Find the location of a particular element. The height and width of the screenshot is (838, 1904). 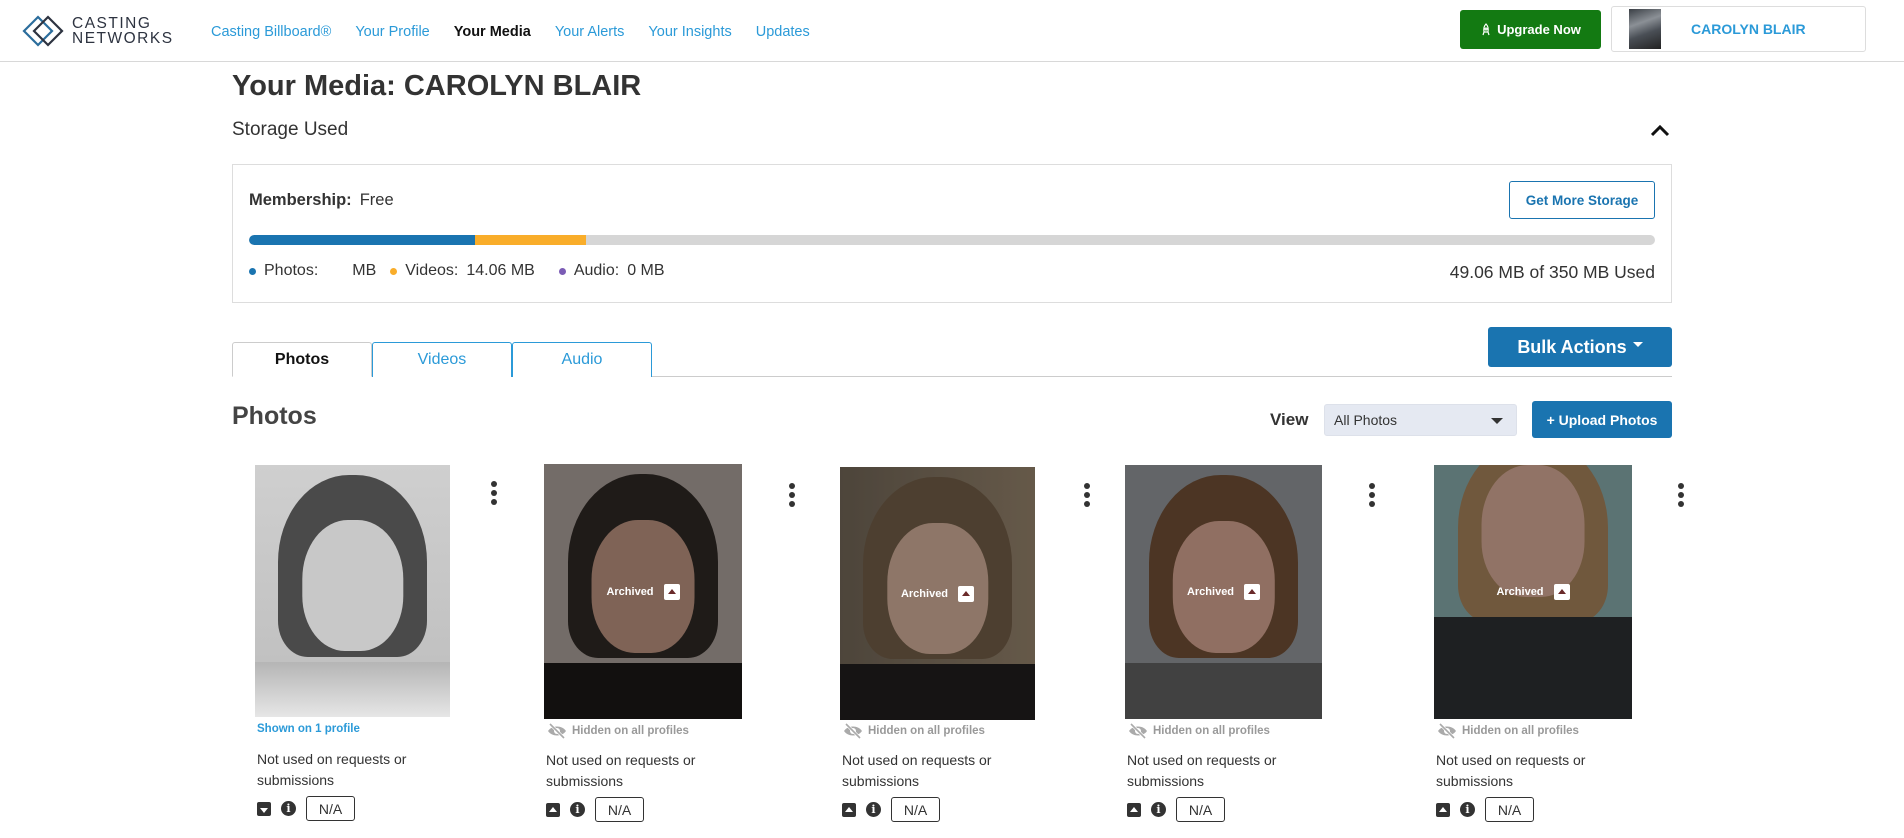

bulk-actions-label: Bulk Actions is located at coordinates (1572, 346).